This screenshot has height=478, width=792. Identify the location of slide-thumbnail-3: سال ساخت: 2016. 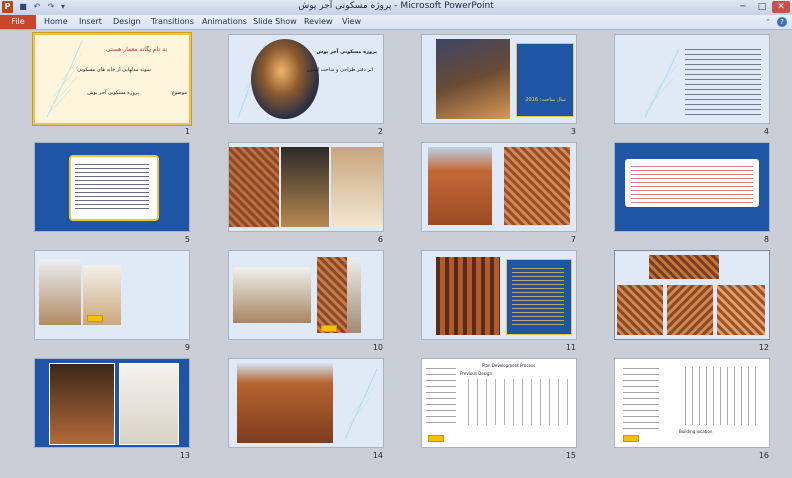
(499, 79).